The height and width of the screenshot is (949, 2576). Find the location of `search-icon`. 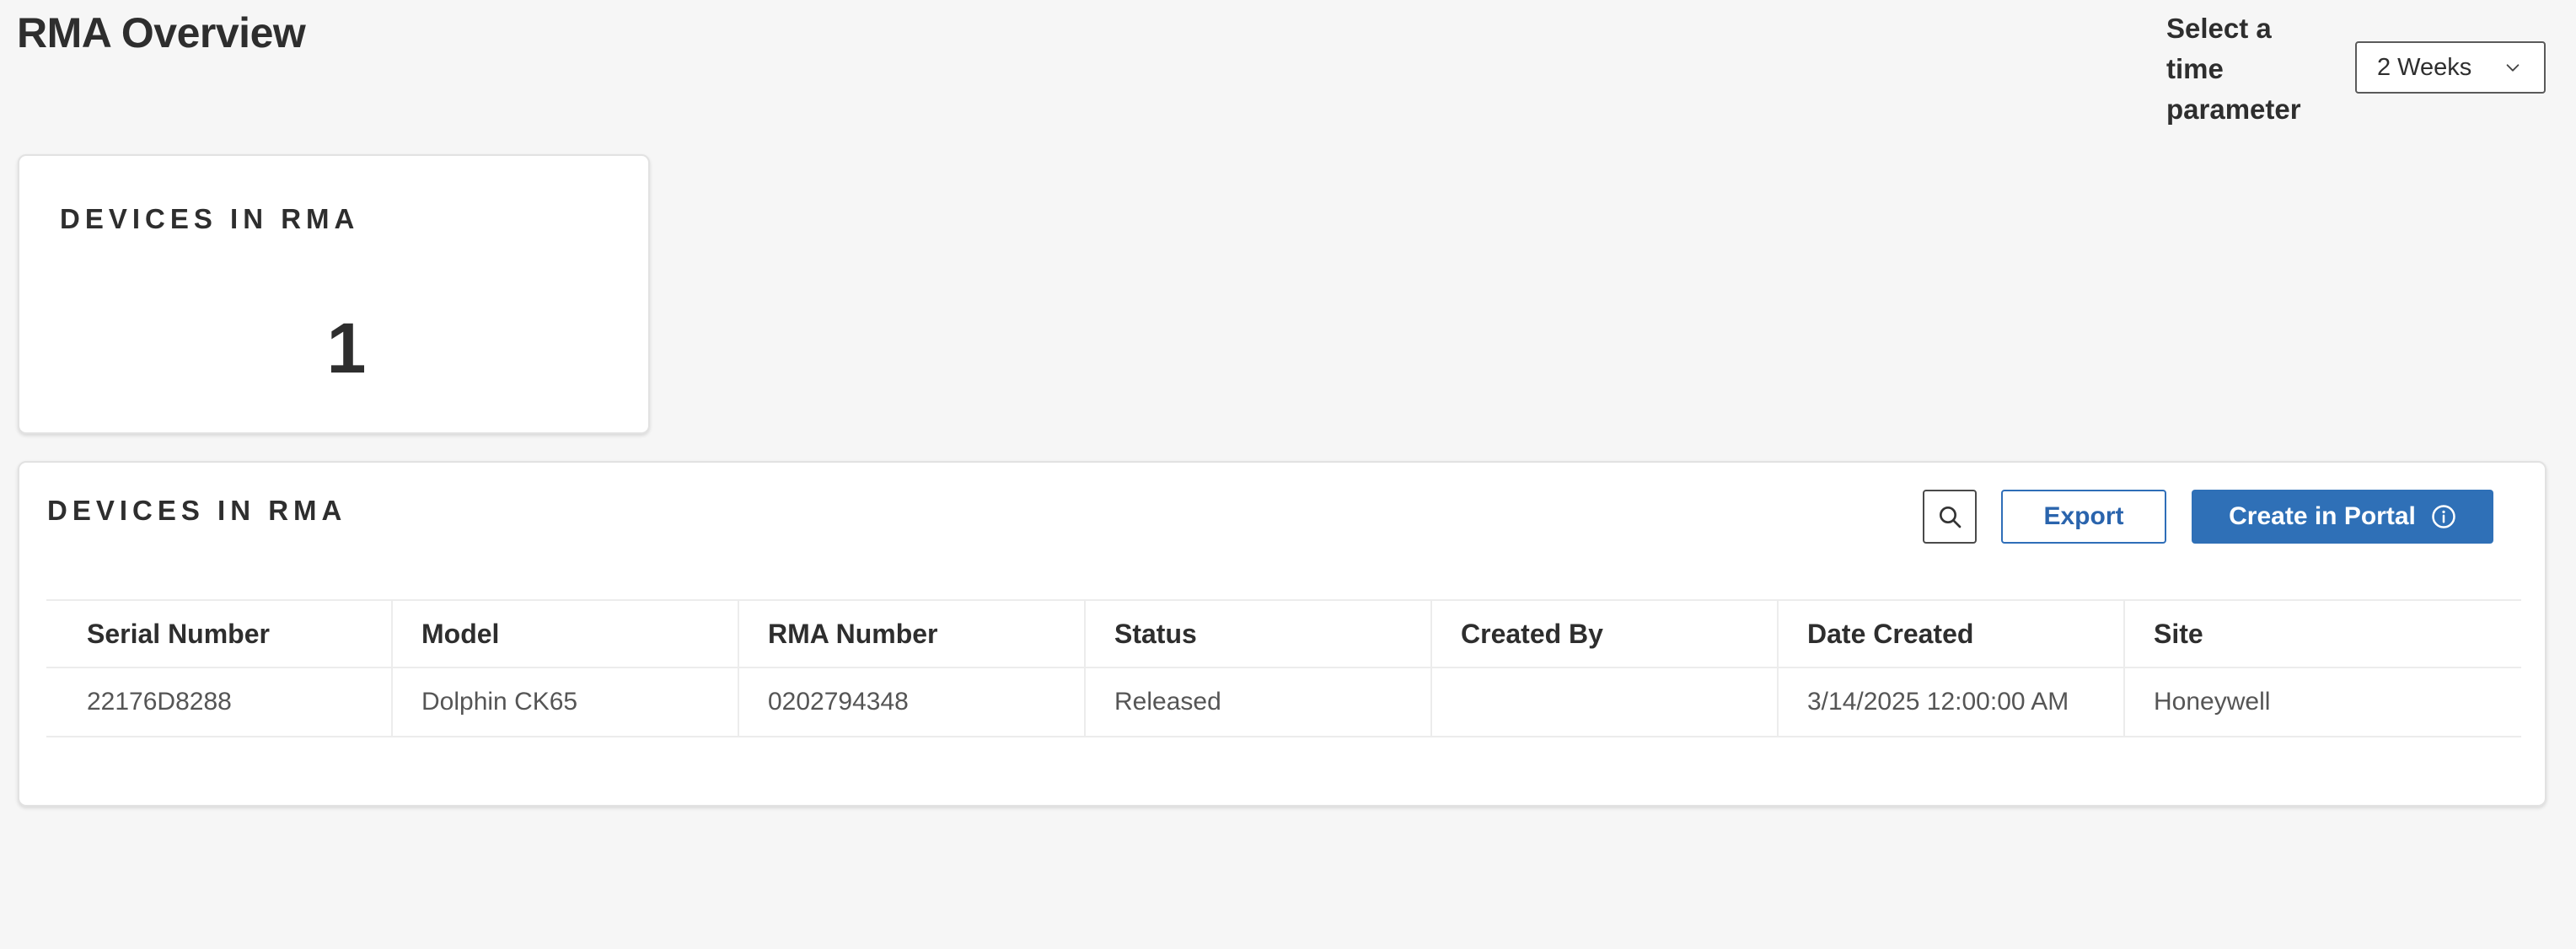

search-icon is located at coordinates (1951, 517).